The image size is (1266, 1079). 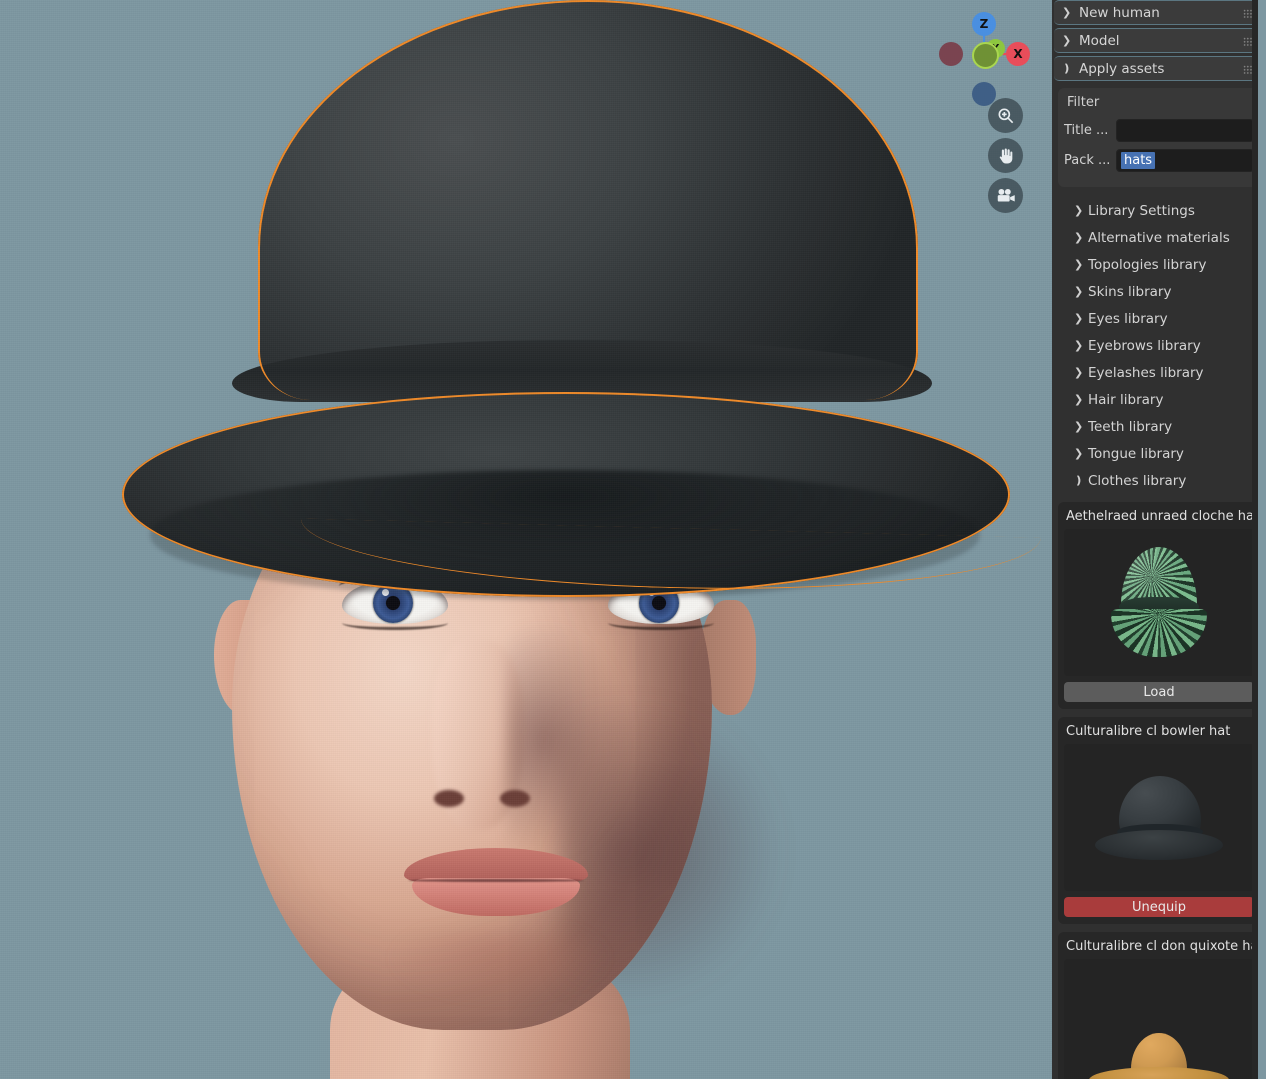 I want to click on camera-icon, so click(x=1005, y=195).